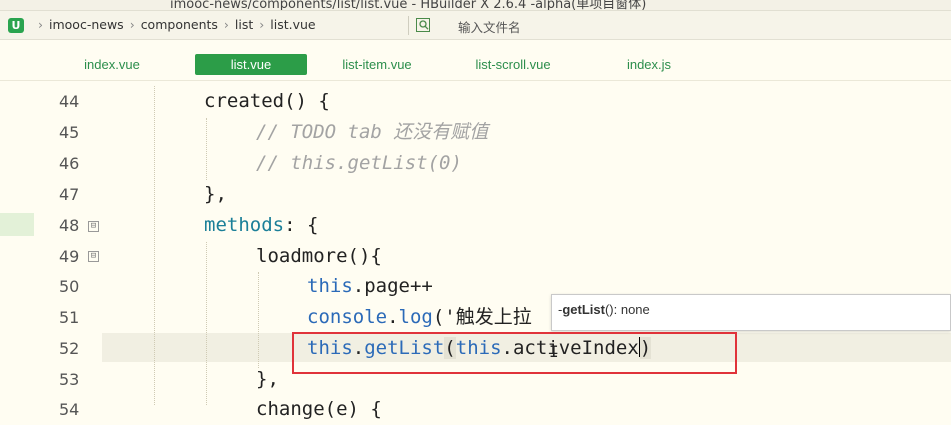 Image resolution: width=951 pixels, height=425 pixels. What do you see at coordinates (69, 379) in the screenshot?
I see `line-number: 53` at bounding box center [69, 379].